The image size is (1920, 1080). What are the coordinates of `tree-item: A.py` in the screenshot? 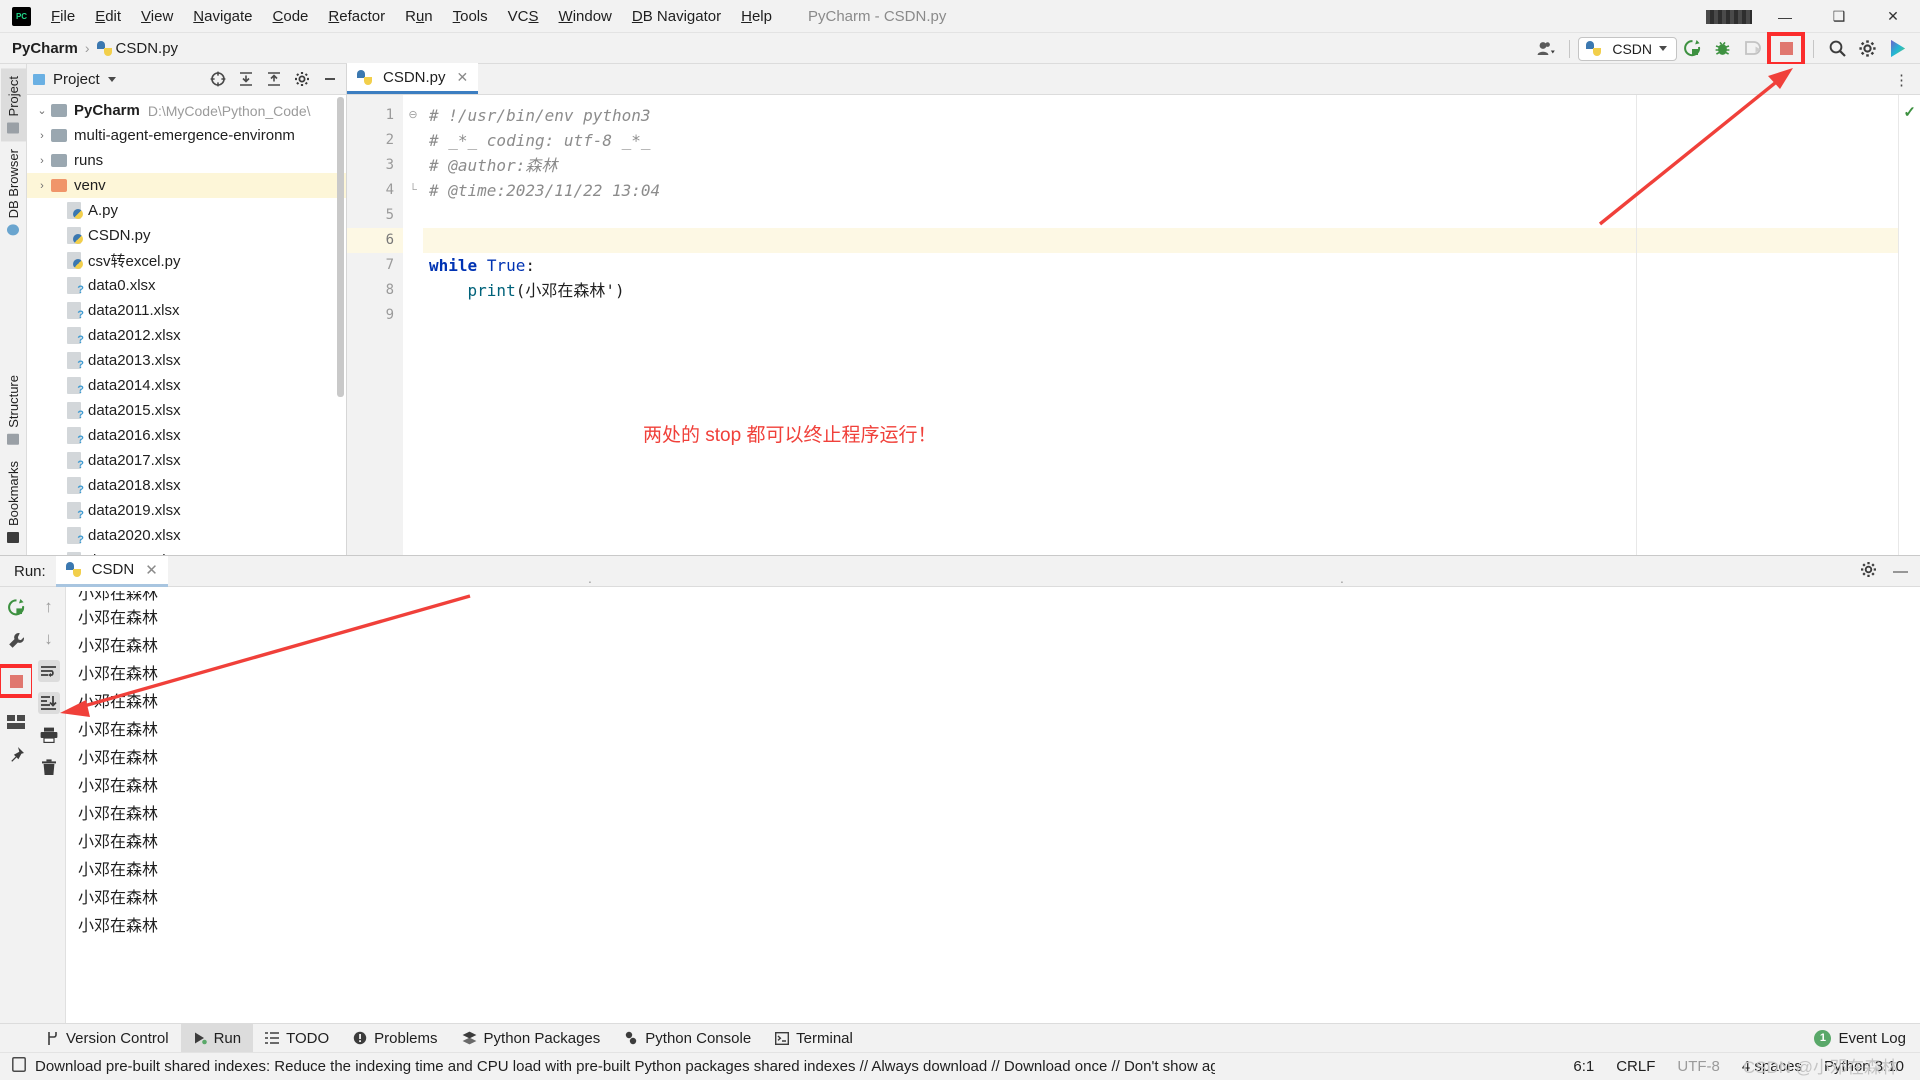 It's located at (186, 210).